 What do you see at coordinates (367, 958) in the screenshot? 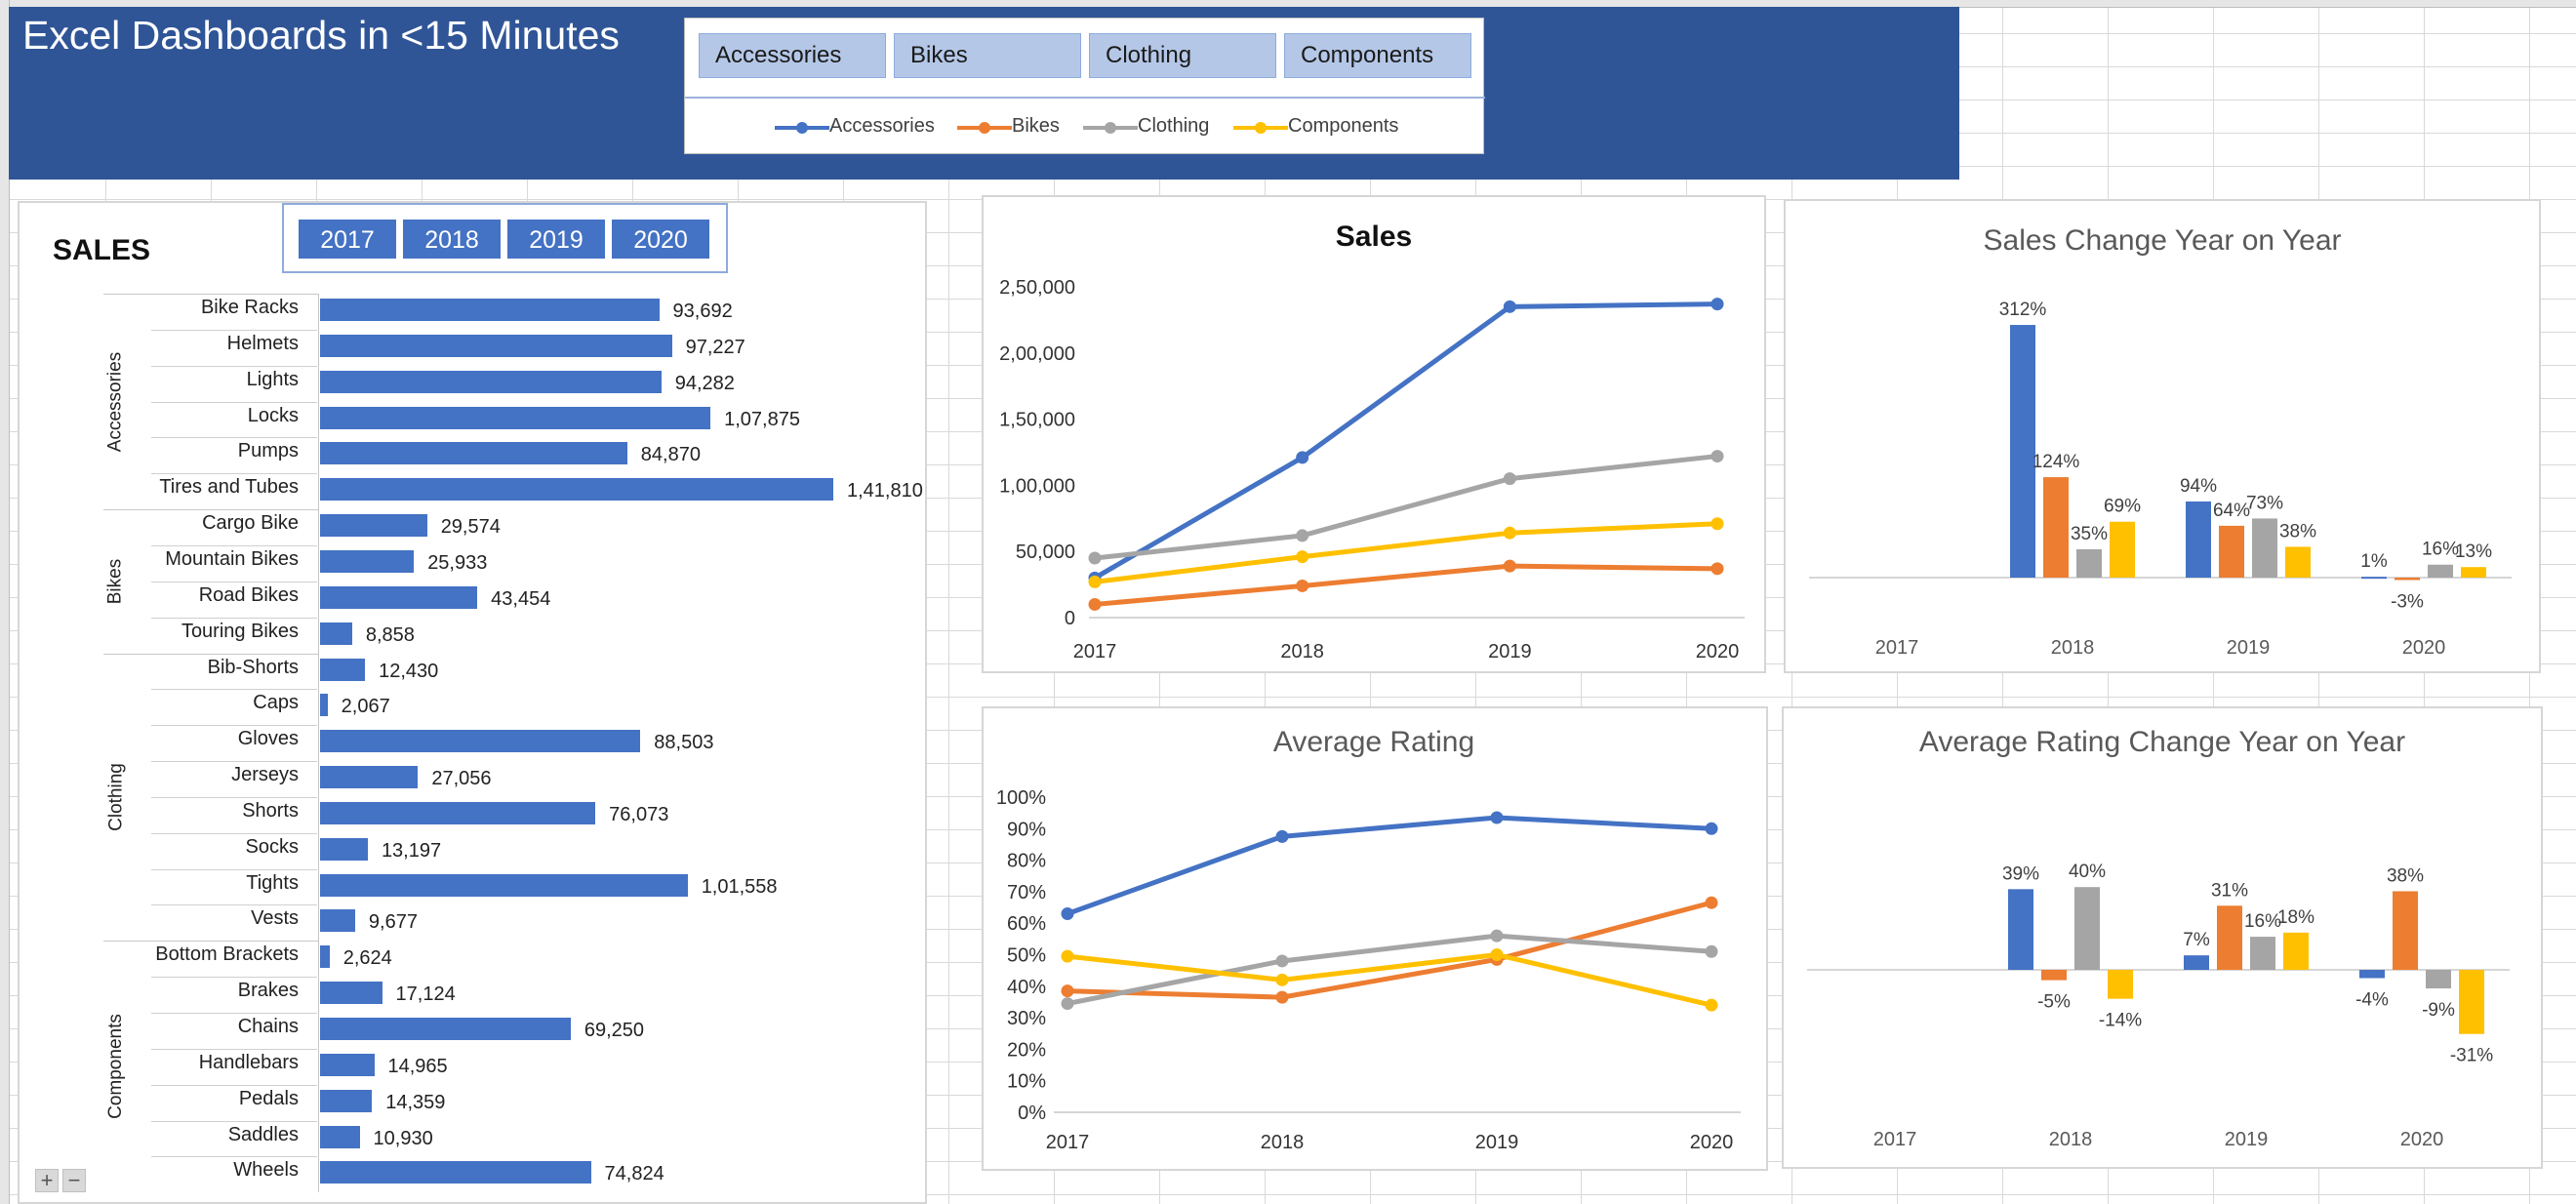
I see `sales-bar-value-bottom-brackets: 2,624` at bounding box center [367, 958].